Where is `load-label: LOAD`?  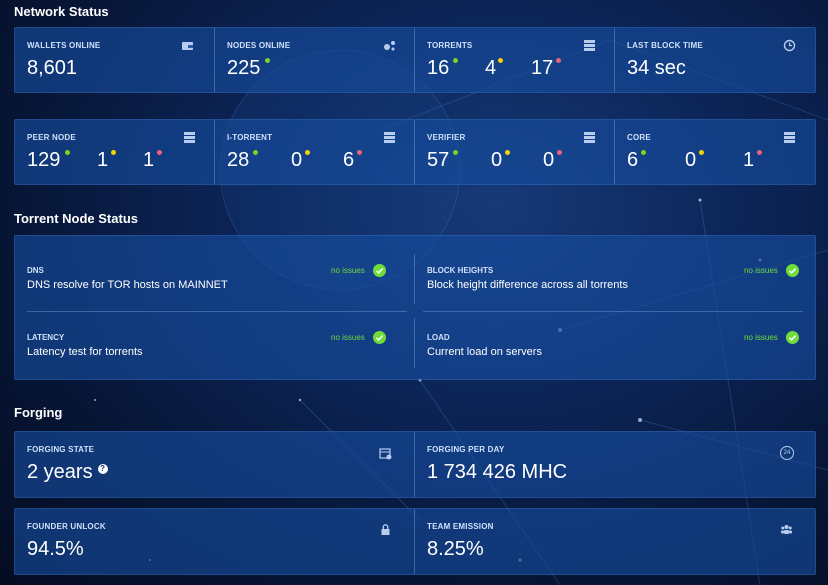
load-label: LOAD is located at coordinates (438, 337).